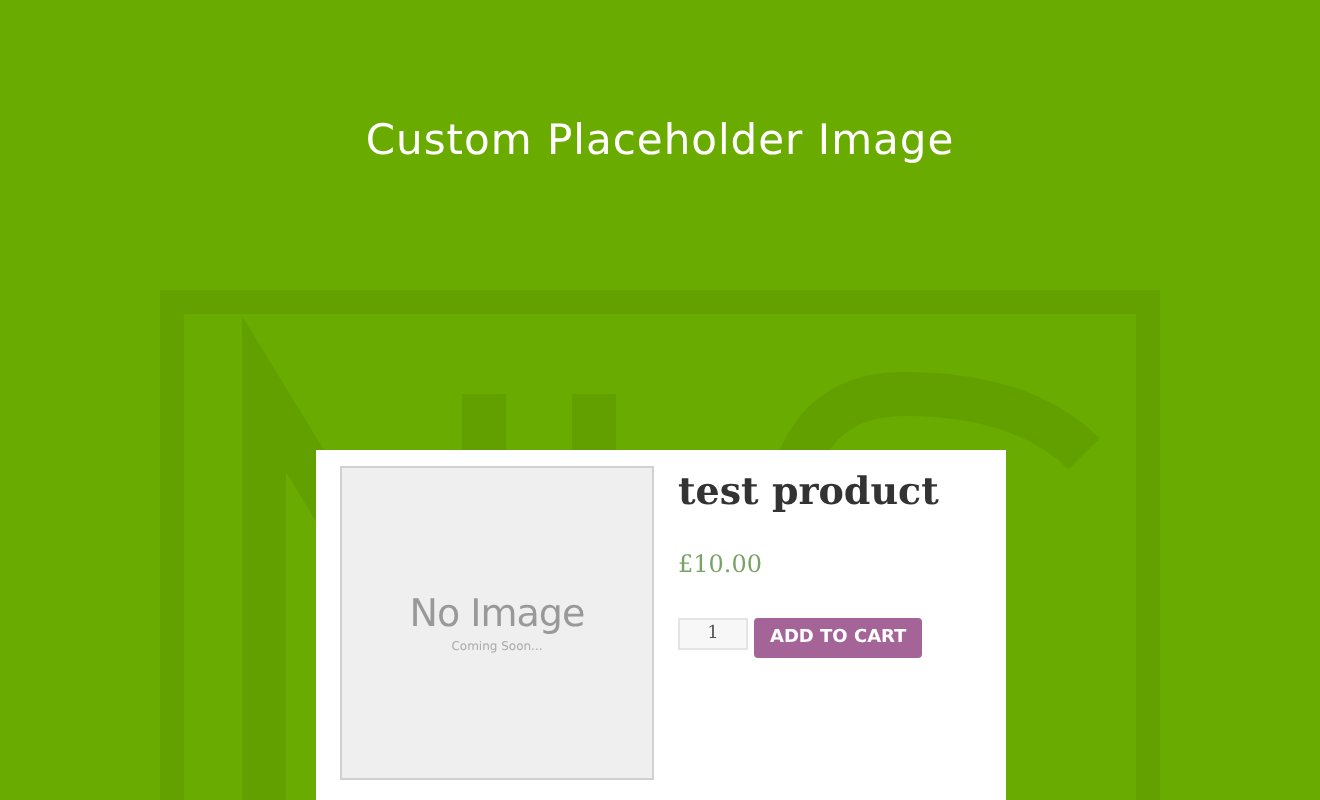 The width and height of the screenshot is (1320, 800). I want to click on product-price: £10.00, so click(720, 564).